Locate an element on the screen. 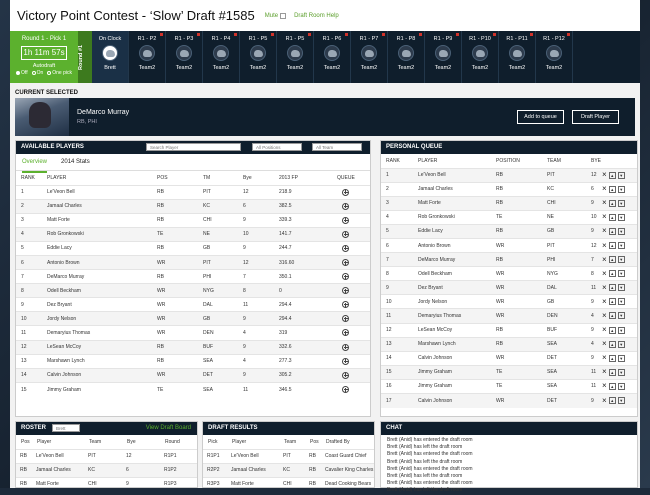  autodraft-option: Off is located at coordinates (22, 73).